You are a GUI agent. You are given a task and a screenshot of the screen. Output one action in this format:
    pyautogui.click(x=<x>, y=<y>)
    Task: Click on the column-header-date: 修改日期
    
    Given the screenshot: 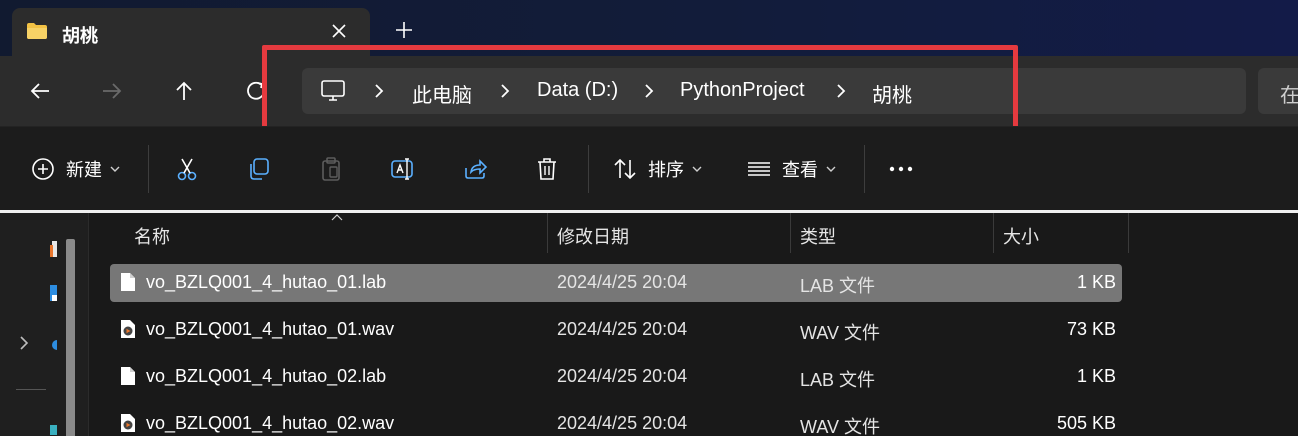 What is the action you would take?
    pyautogui.click(x=593, y=236)
    